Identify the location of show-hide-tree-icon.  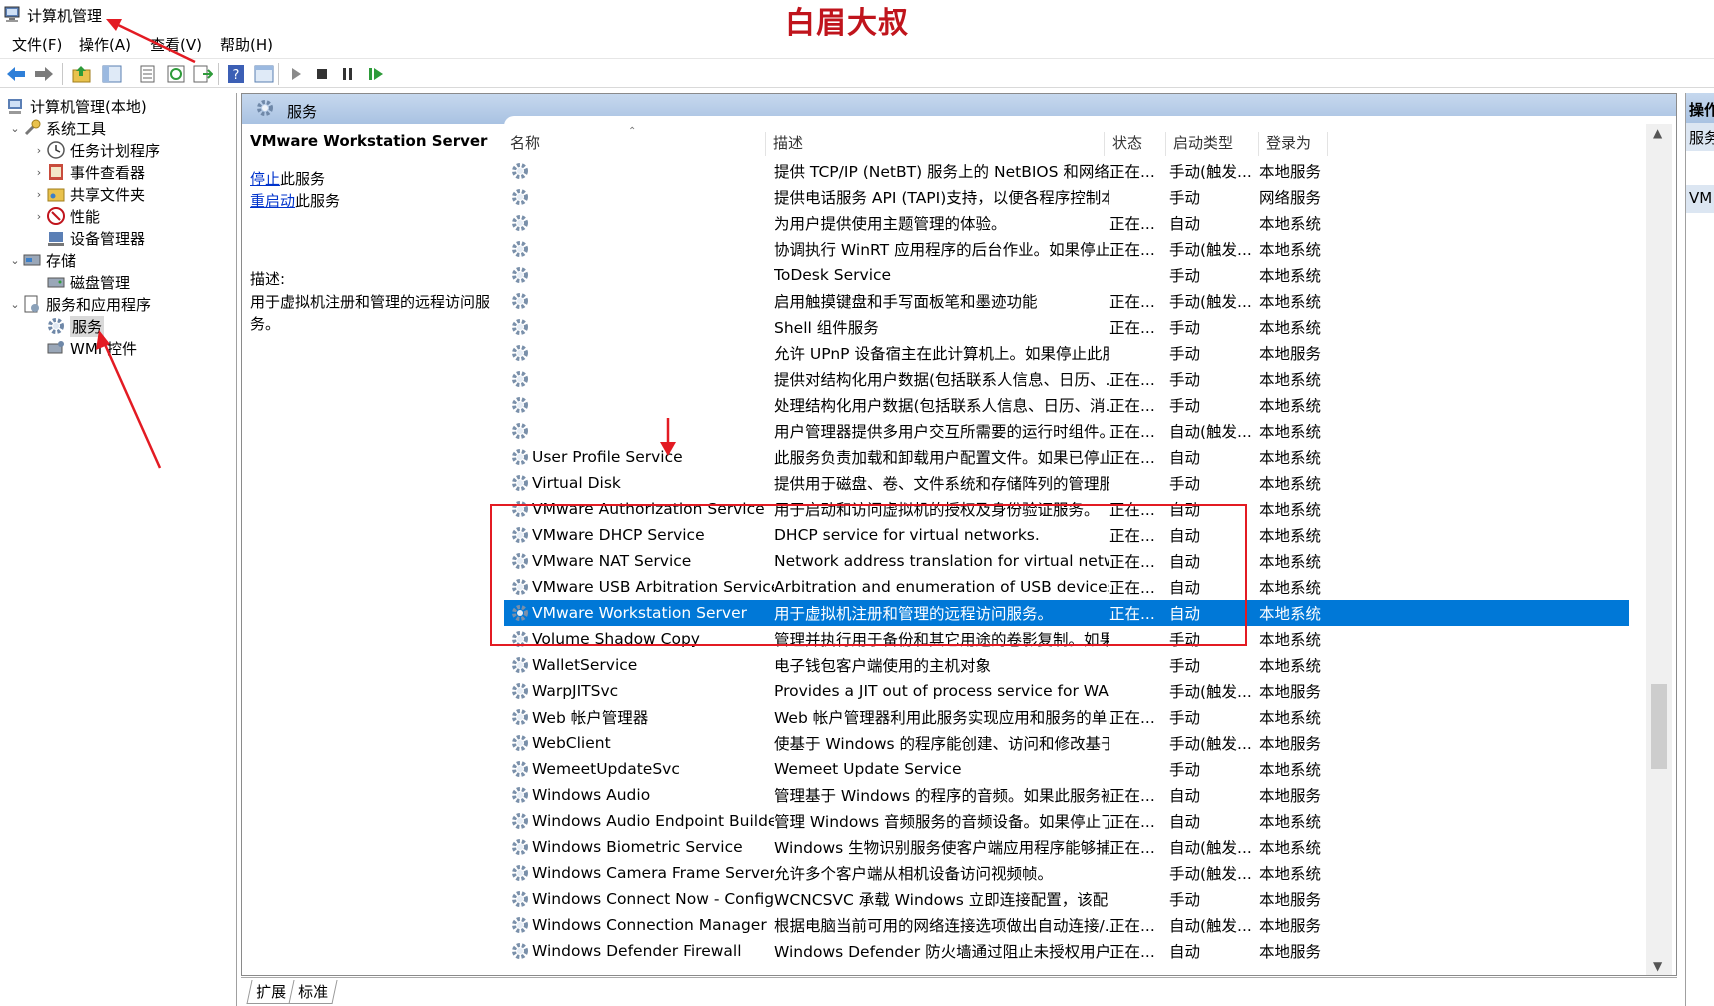
(112, 74).